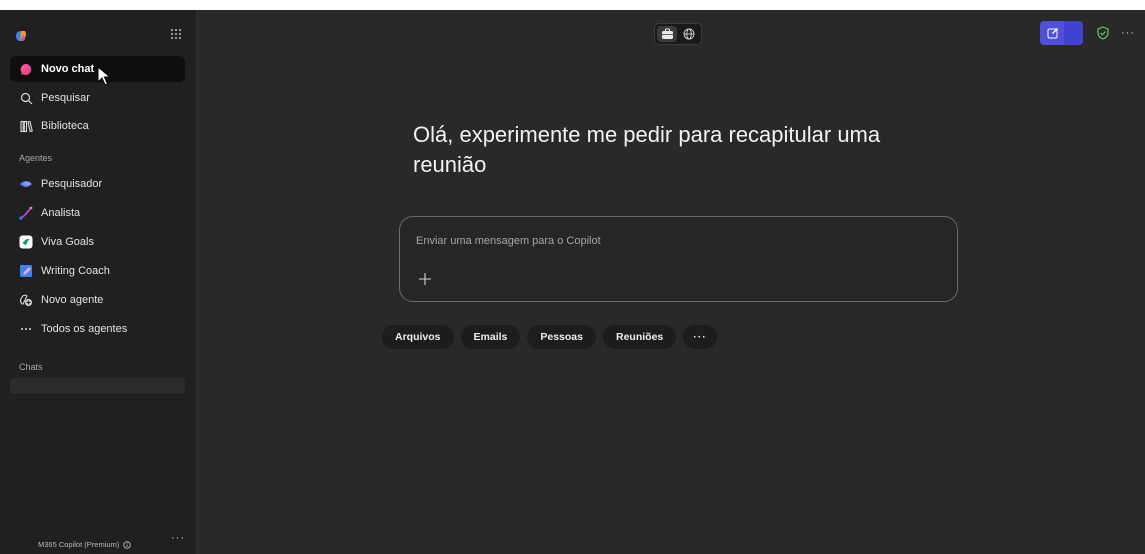 This screenshot has height=554, width=1145. What do you see at coordinates (79, 544) in the screenshot?
I see `license-text: M365 Copilot (Premium)` at bounding box center [79, 544].